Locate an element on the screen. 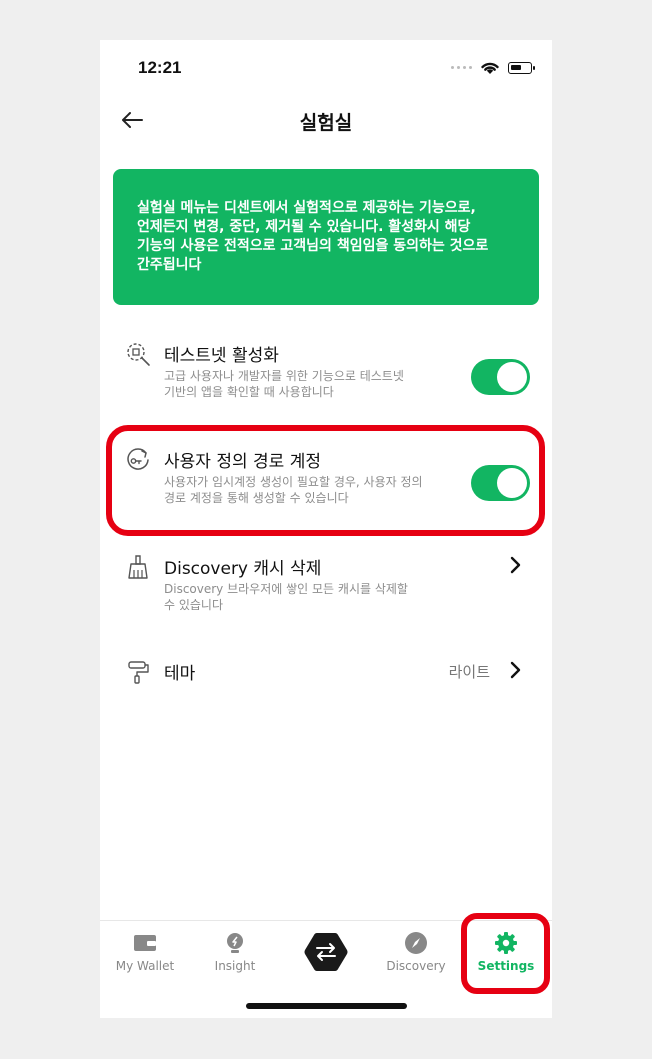 The image size is (652, 1059). gear-icon is located at coordinates (506, 943).